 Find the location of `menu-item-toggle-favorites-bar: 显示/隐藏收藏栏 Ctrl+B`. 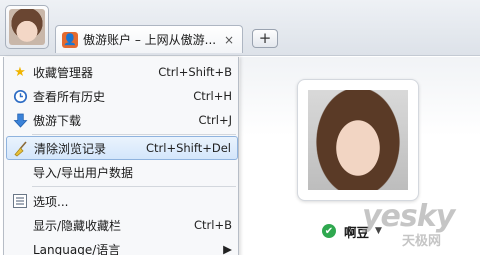

menu-item-toggle-favorites-bar: 显示/隐藏收藏栏 Ctrl+B is located at coordinates (122, 225).